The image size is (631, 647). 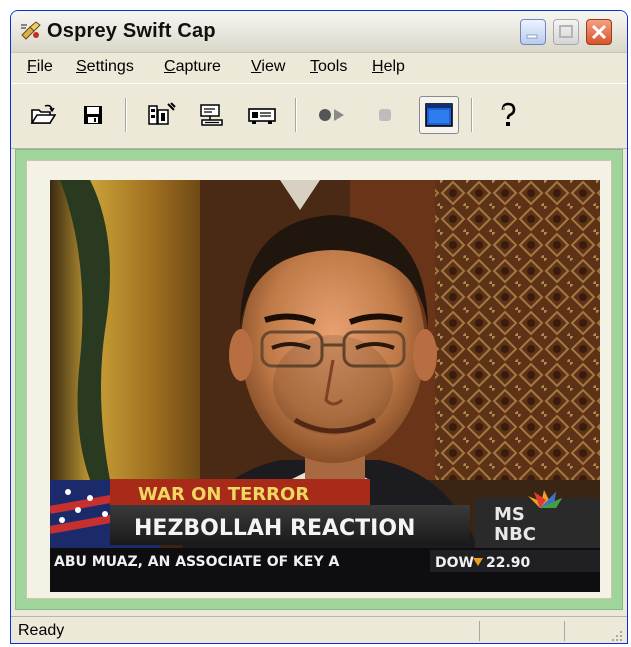 I want to click on network-logo-line2: NBC, so click(x=515, y=534).